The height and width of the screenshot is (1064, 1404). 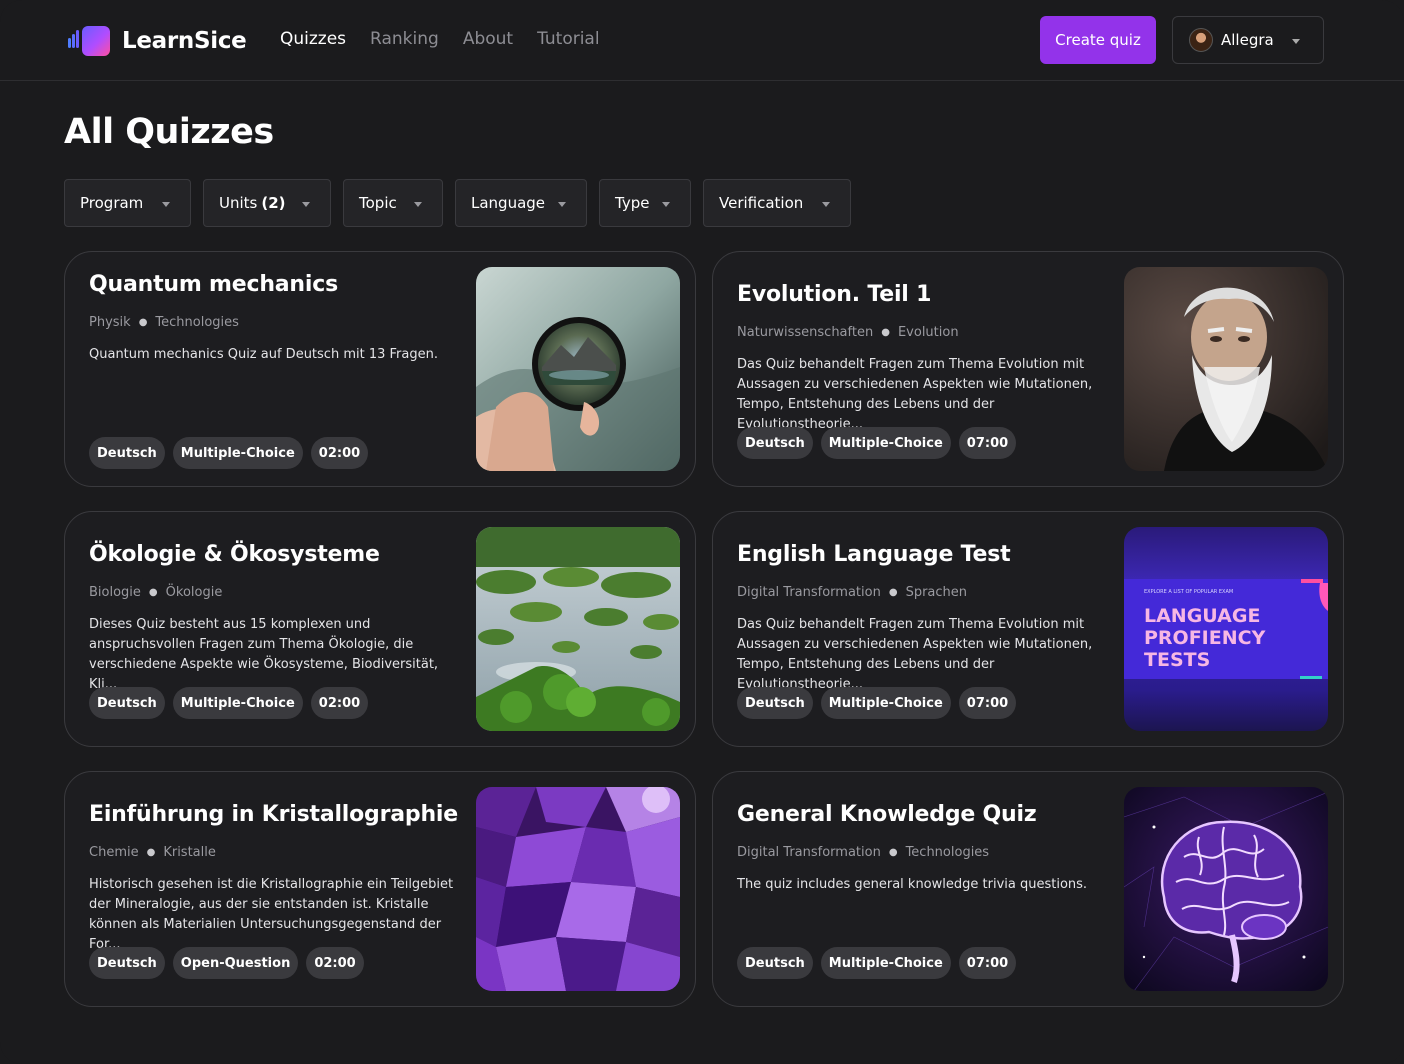 I want to click on quiz-category: Chemie, so click(x=114, y=852).